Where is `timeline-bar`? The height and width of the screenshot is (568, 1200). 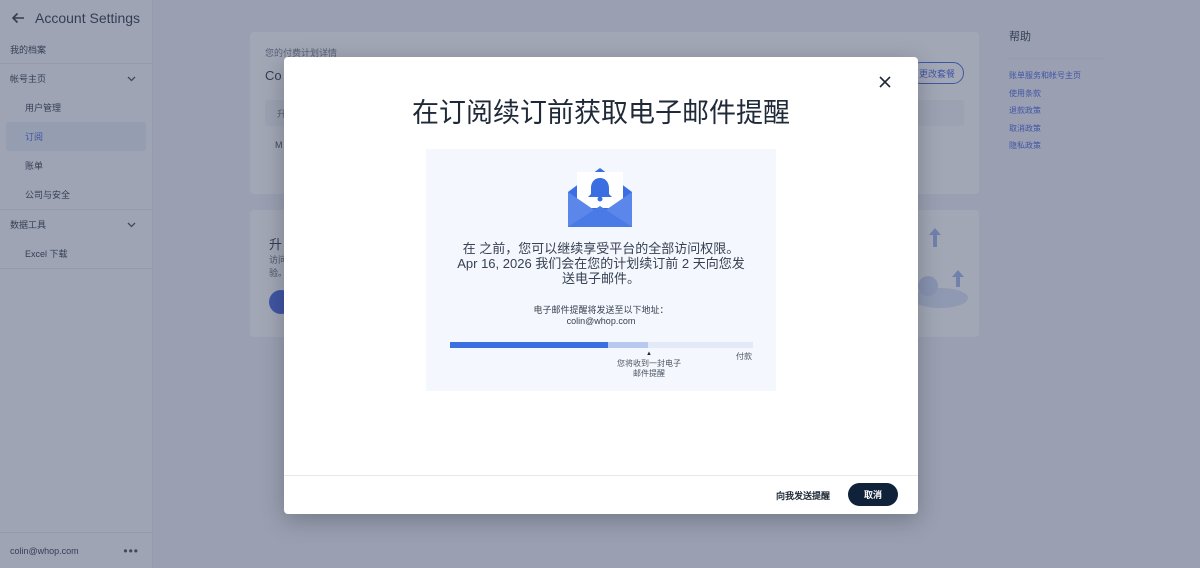
timeline-bar is located at coordinates (601, 345).